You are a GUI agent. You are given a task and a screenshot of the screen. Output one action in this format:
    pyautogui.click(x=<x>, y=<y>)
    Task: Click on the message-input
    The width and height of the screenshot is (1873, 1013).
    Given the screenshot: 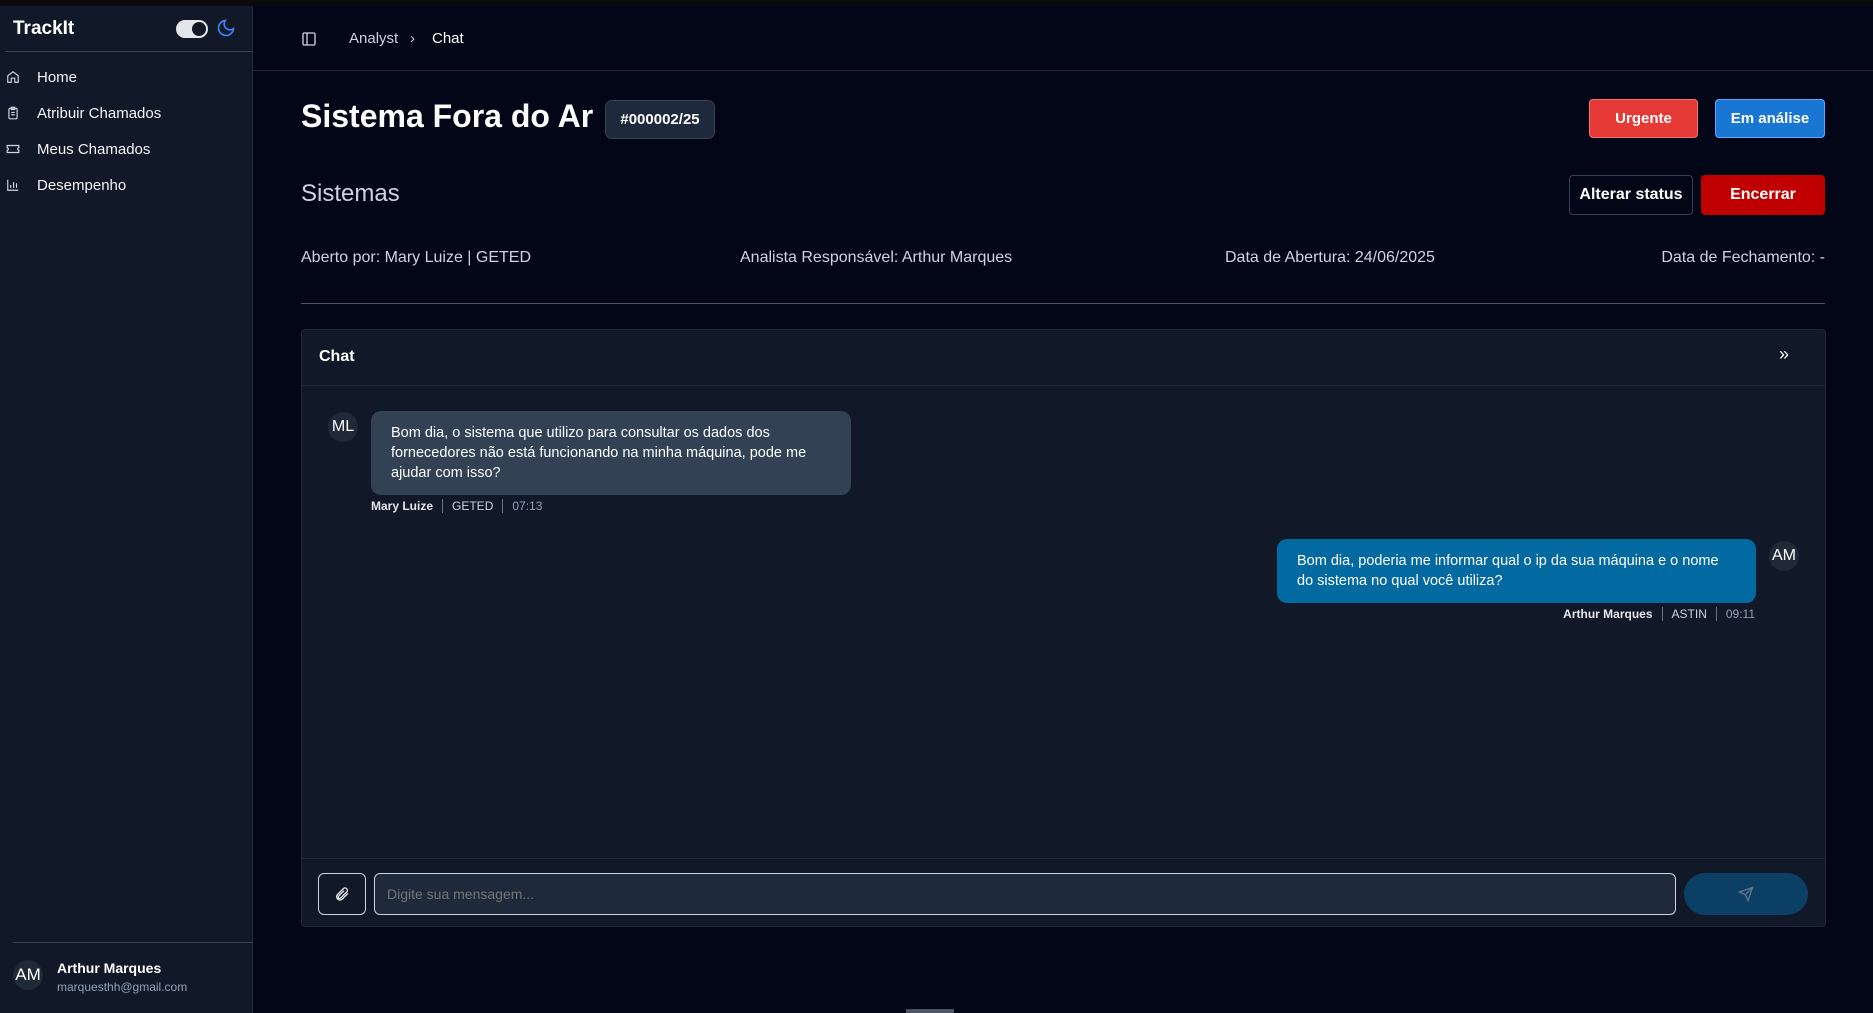 What is the action you would take?
    pyautogui.click(x=1025, y=894)
    